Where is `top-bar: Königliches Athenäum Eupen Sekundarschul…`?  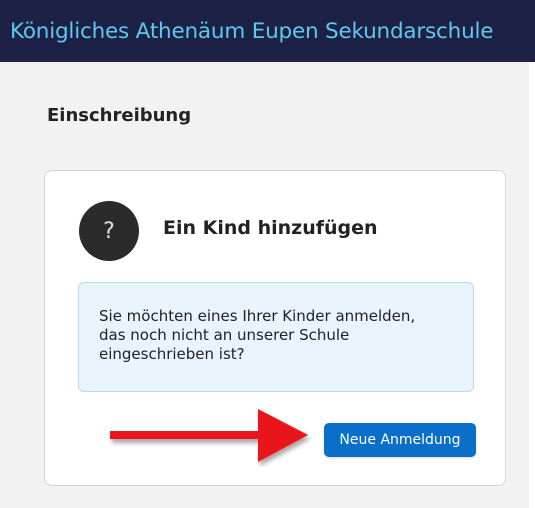 top-bar: Königliches Athenäum Eupen Sekundarschul… is located at coordinates (267, 31).